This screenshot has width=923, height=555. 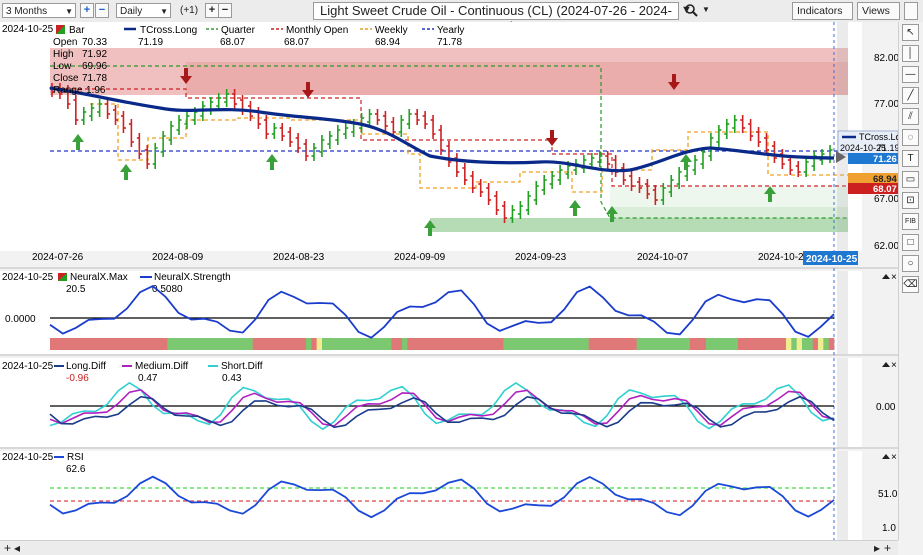 I want to click on text-tool-icon: T, so click(x=910, y=158).